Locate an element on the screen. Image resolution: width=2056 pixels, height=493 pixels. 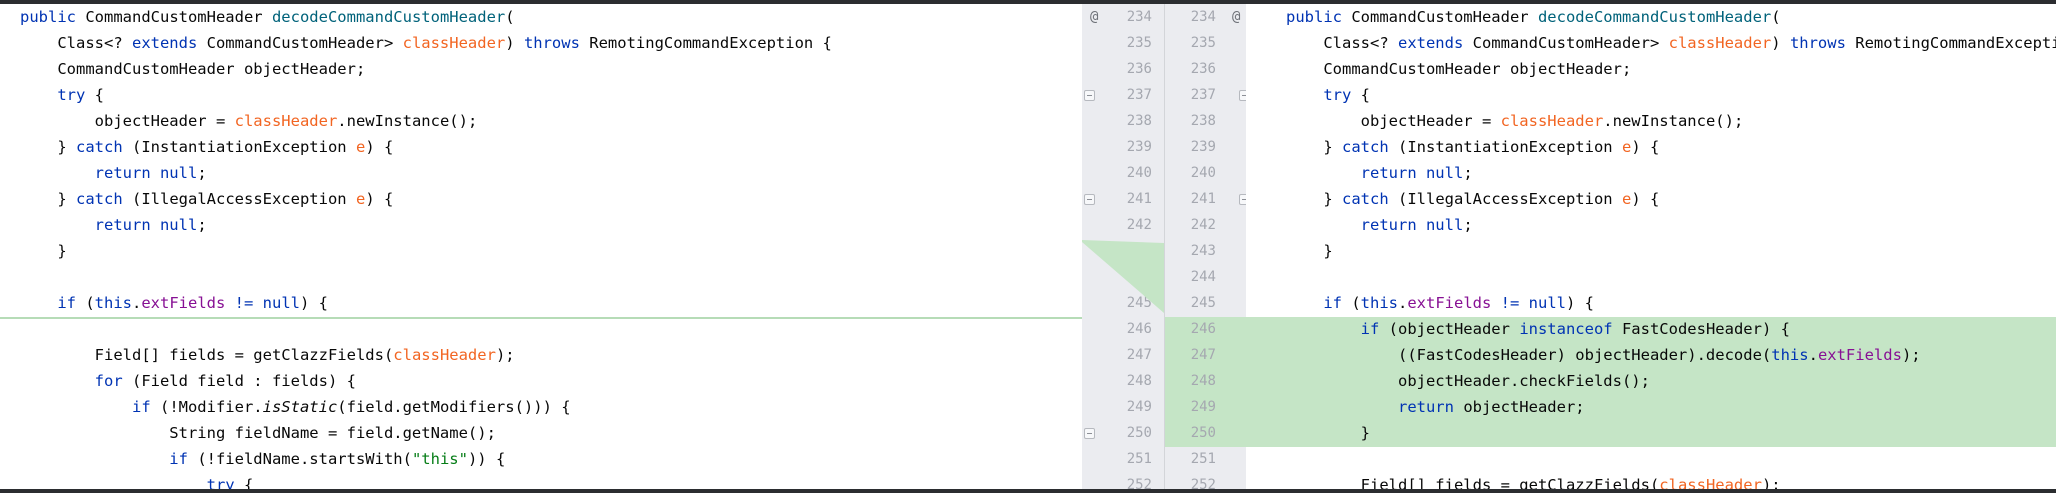
right-line-number: 246 is located at coordinates (1203, 329).